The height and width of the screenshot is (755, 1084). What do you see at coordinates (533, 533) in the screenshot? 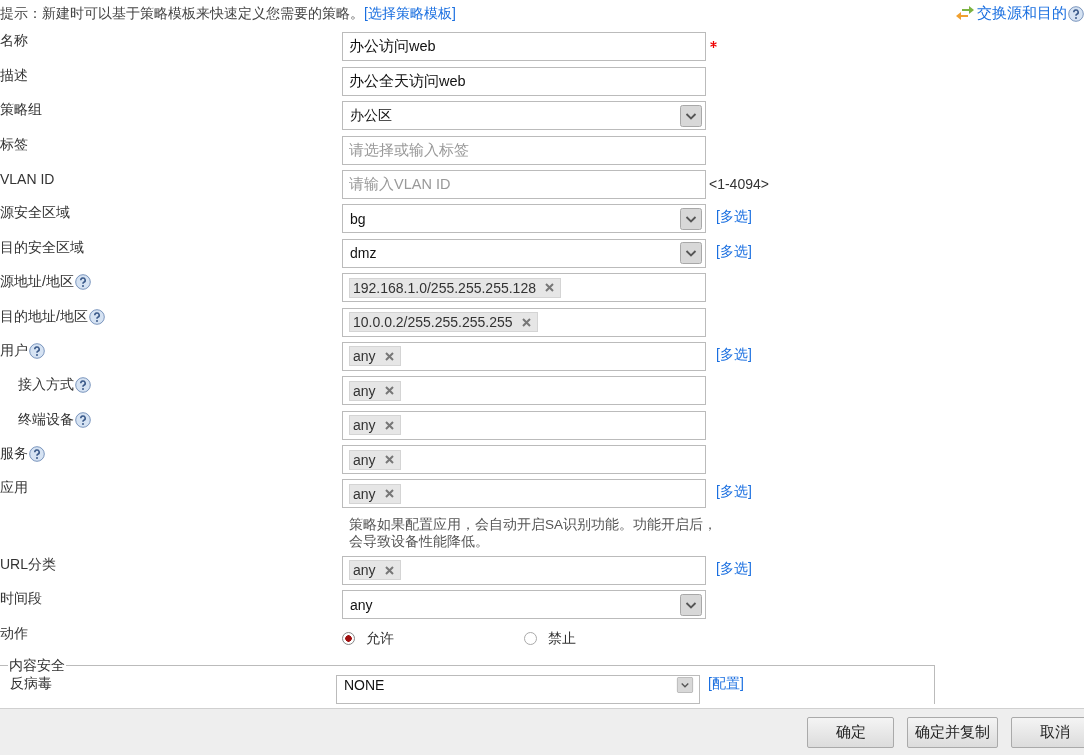
I see `note-text: 策略如果配置应用，会自动开启SA识别功能。功能开启后，会导致设备性能降低。` at bounding box center [533, 533].